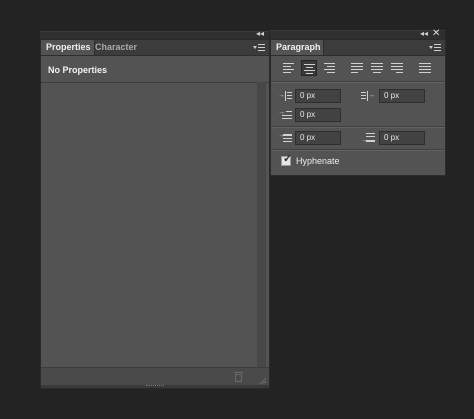 This screenshot has width=474, height=419. What do you see at coordinates (358, 48) in the screenshot?
I see `paragraph-tab-bar: Paragraph` at bounding box center [358, 48].